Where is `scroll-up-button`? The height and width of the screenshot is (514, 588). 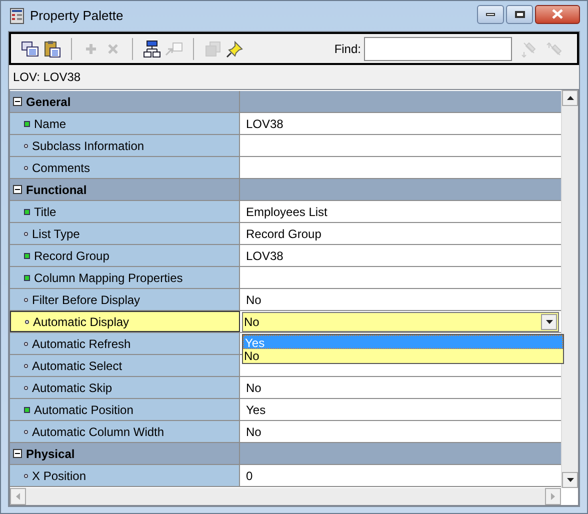
scroll-up-button is located at coordinates (570, 98).